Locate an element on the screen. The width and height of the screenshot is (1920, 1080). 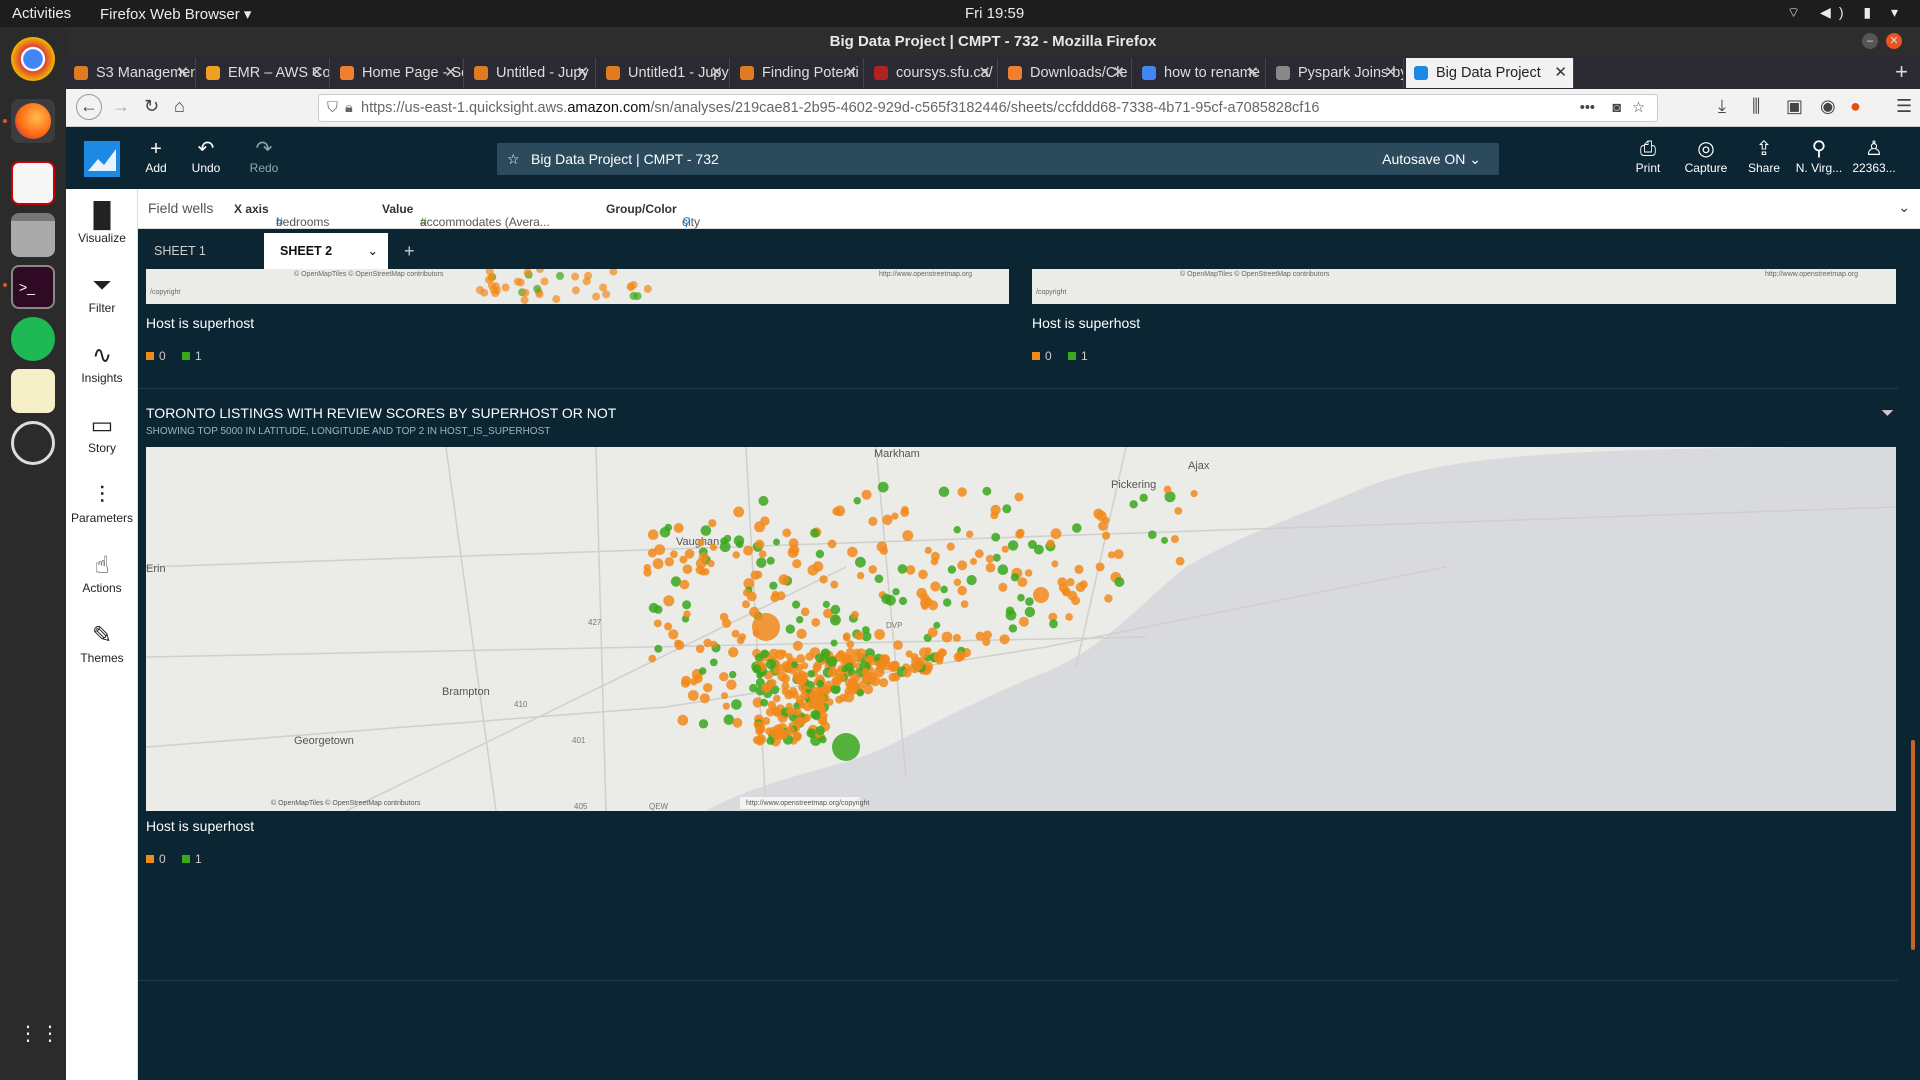
browser-tab: Finding Potenti ✕ is located at coordinates (798, 73).